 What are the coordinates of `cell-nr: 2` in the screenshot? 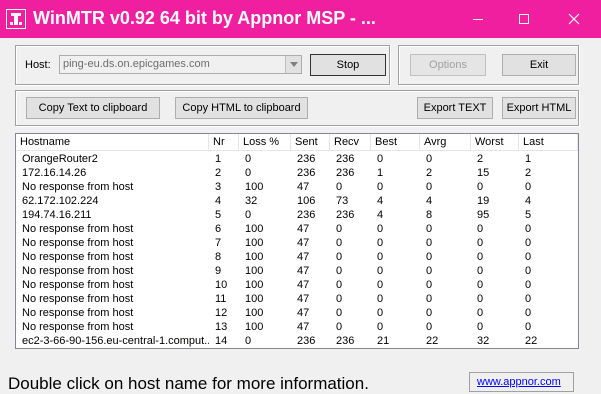 It's located at (218, 173).